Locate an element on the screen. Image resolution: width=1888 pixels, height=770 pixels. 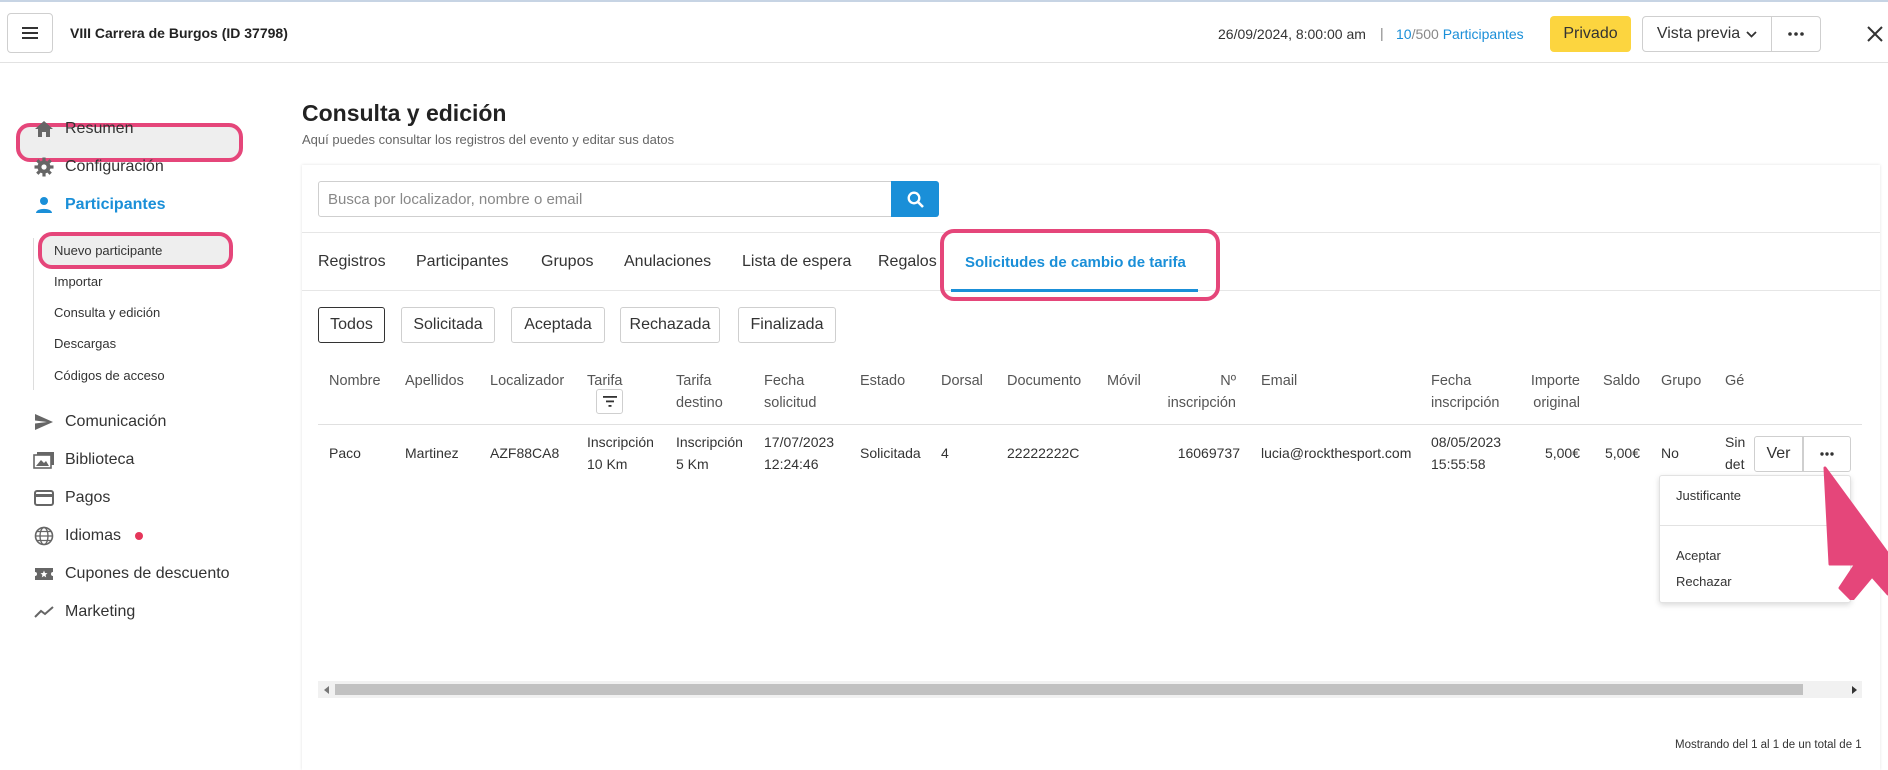
cell-documento: 22222222C is located at coordinates (1043, 453).